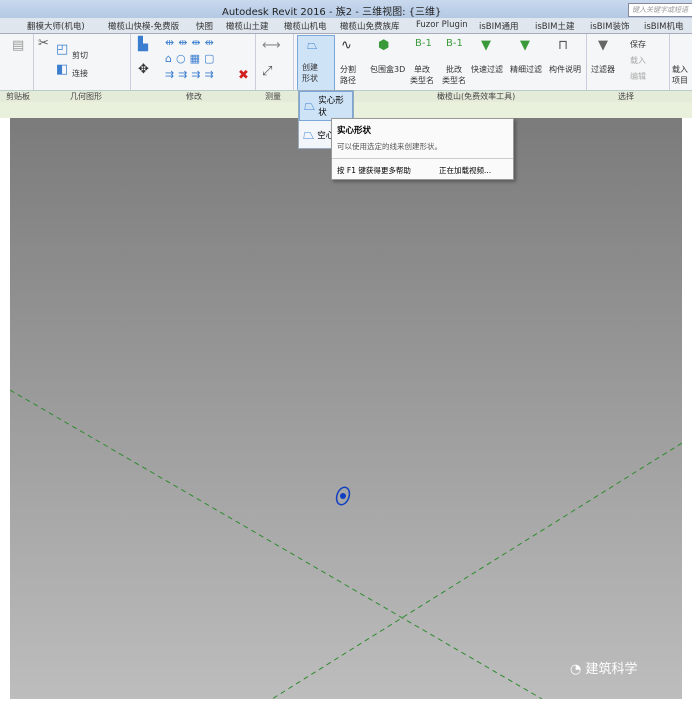 This screenshot has height=702, width=692. I want to click on origin-point-dot, so click(343, 496).